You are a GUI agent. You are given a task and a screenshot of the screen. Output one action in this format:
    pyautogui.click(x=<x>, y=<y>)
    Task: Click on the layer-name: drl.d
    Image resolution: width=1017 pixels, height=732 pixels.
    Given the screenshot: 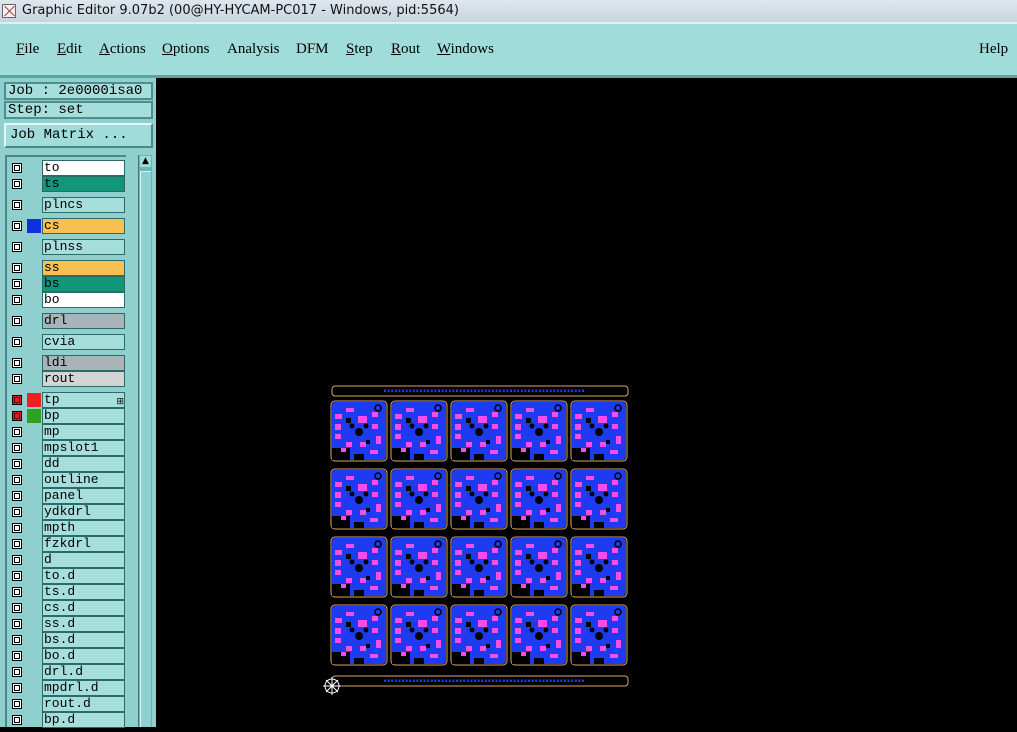 What is the action you would take?
    pyautogui.click(x=83, y=672)
    